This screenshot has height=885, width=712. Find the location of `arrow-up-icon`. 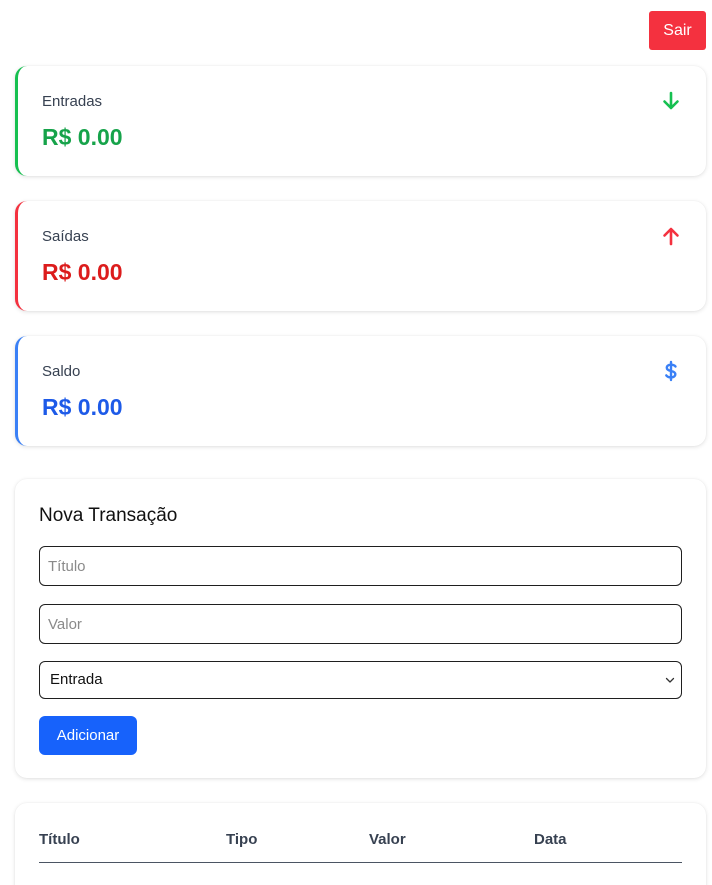

arrow-up-icon is located at coordinates (671, 236).